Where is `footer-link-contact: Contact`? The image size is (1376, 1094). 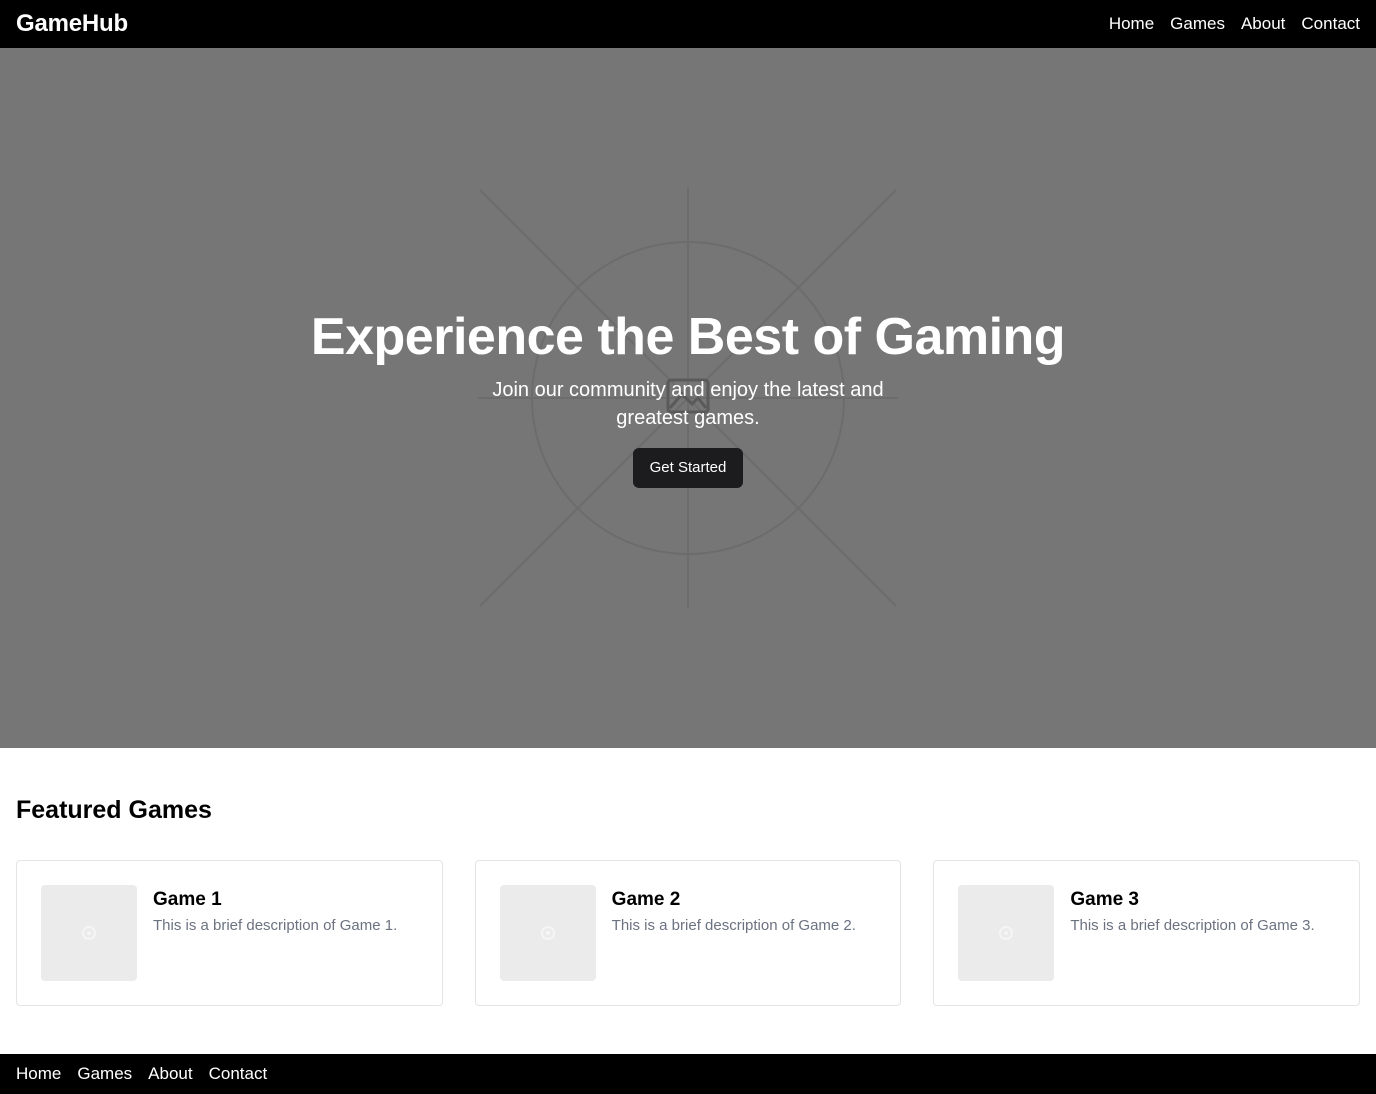
footer-link-contact: Contact is located at coordinates (238, 1074).